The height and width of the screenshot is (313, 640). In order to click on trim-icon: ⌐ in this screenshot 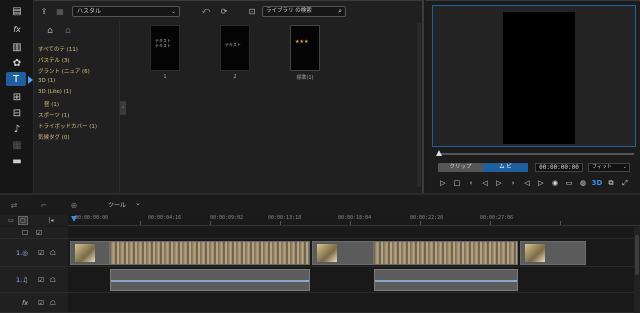, I will do `click(44, 205)`.